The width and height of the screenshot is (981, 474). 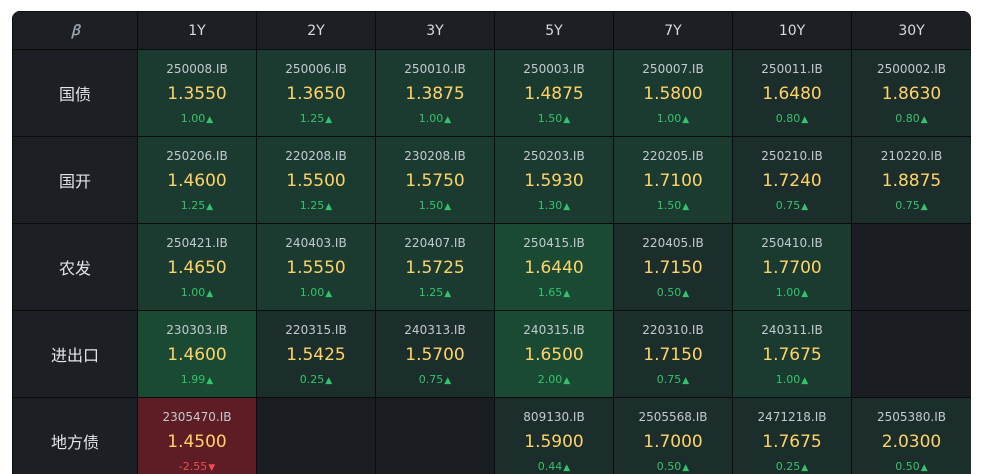 I want to click on bond-cell: 250421.IB 1.4650 1.00▲, so click(x=197, y=267).